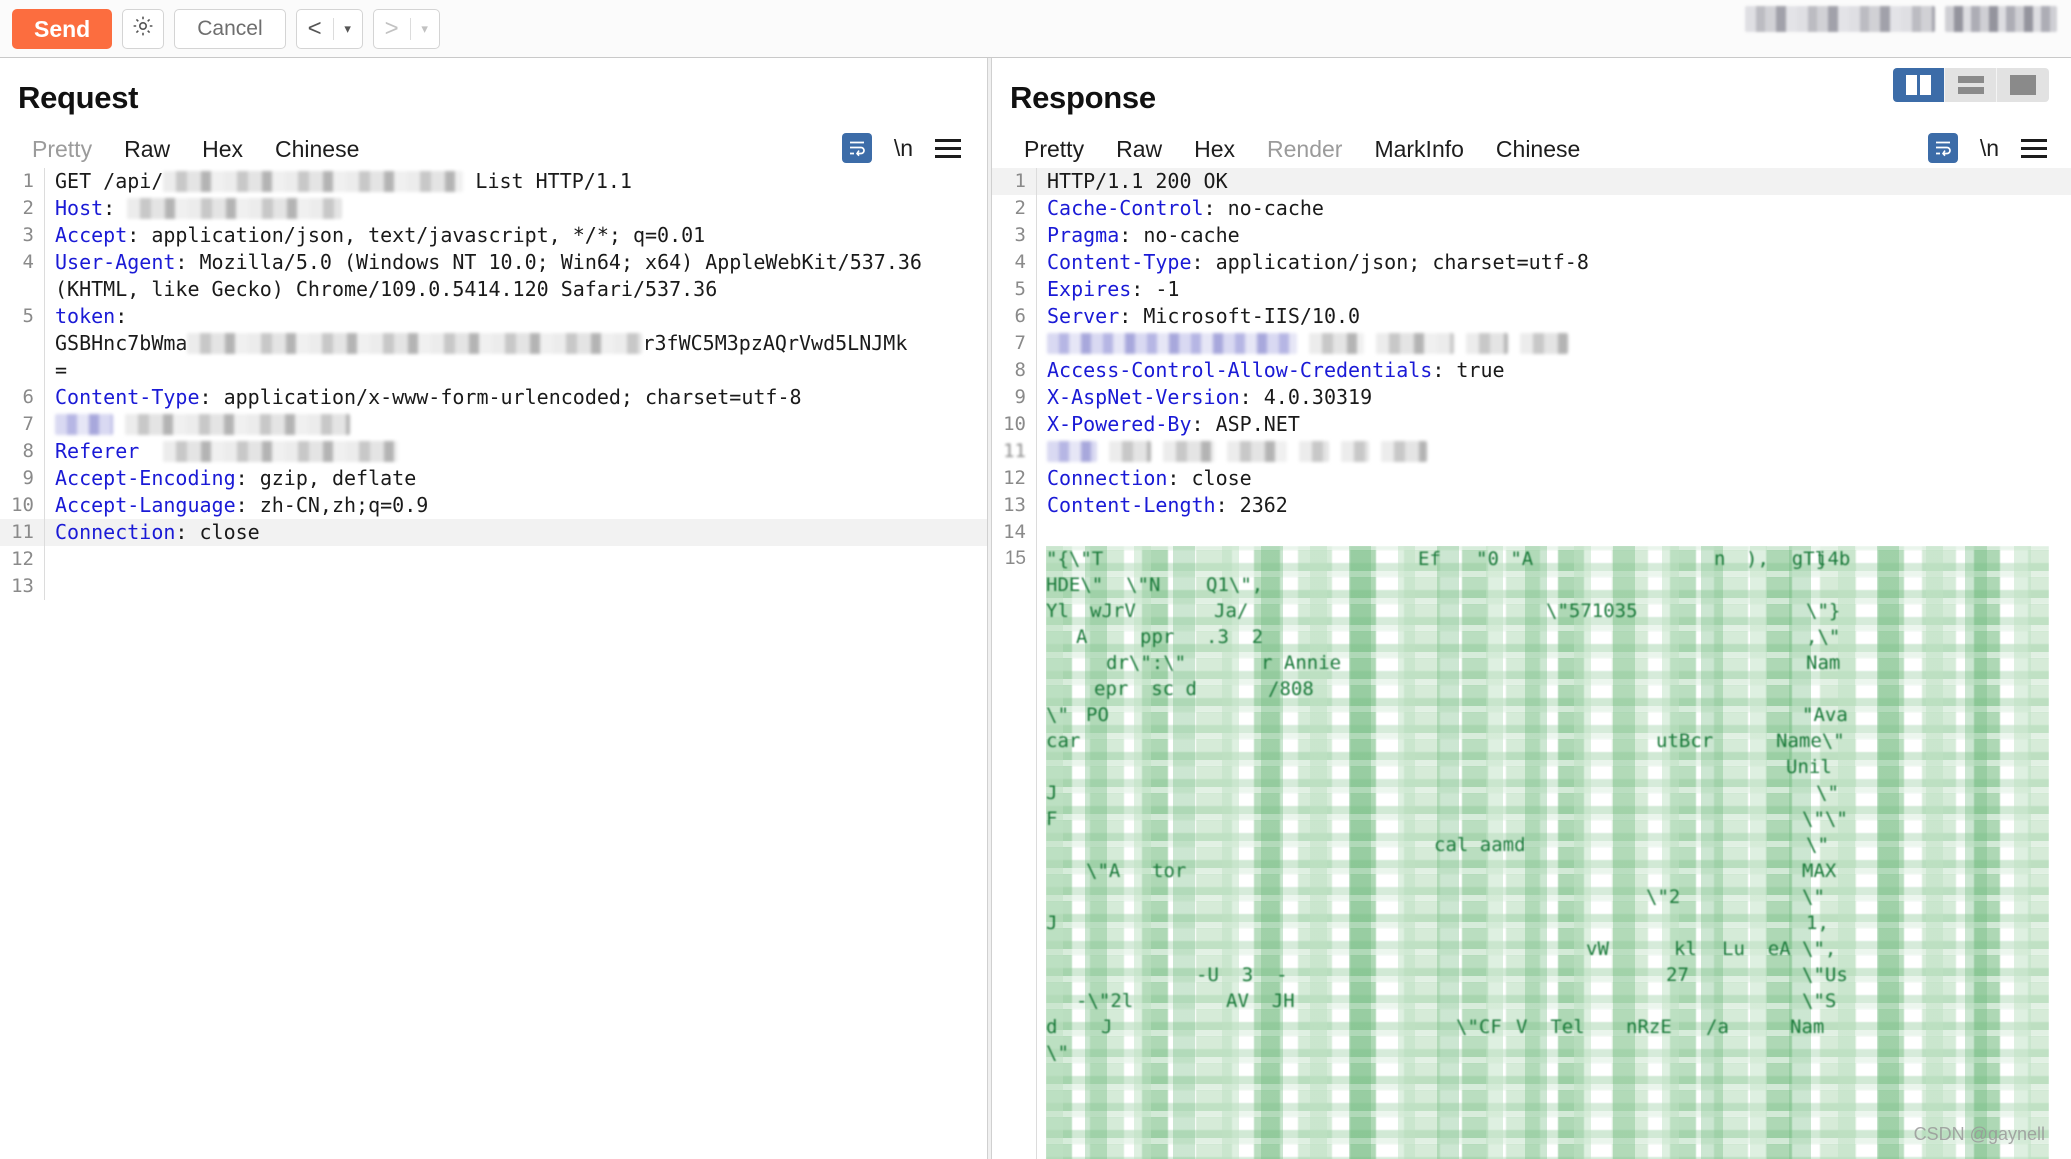 The image size is (2071, 1159). Describe the element at coordinates (391, 28) in the screenshot. I see `chevron-right-icon: >` at that location.